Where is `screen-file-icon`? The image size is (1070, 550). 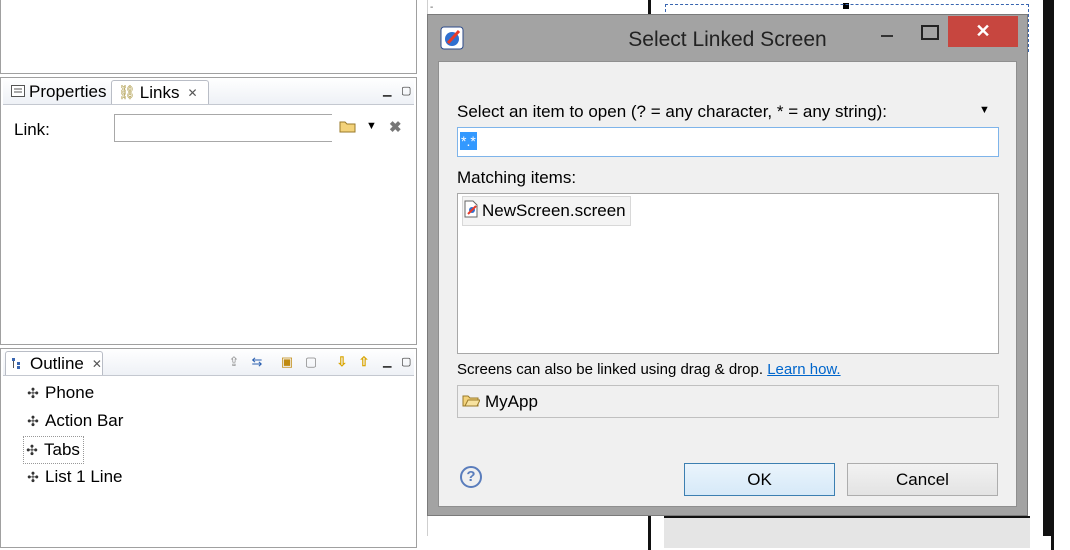 screen-file-icon is located at coordinates (471, 211).